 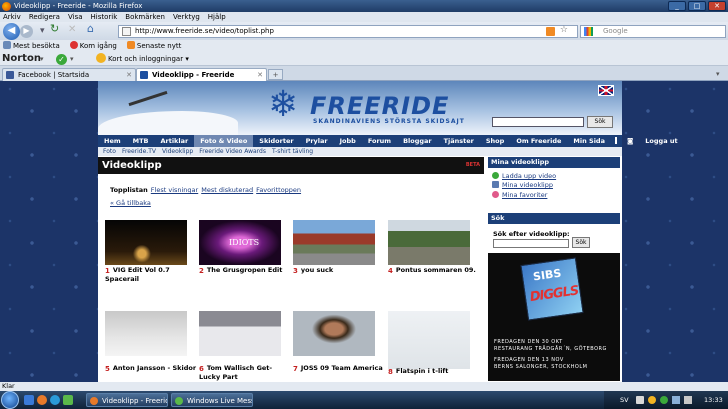 What do you see at coordinates (422, 371) in the screenshot?
I see `video-title: Flatspin i t-lift` at bounding box center [422, 371].